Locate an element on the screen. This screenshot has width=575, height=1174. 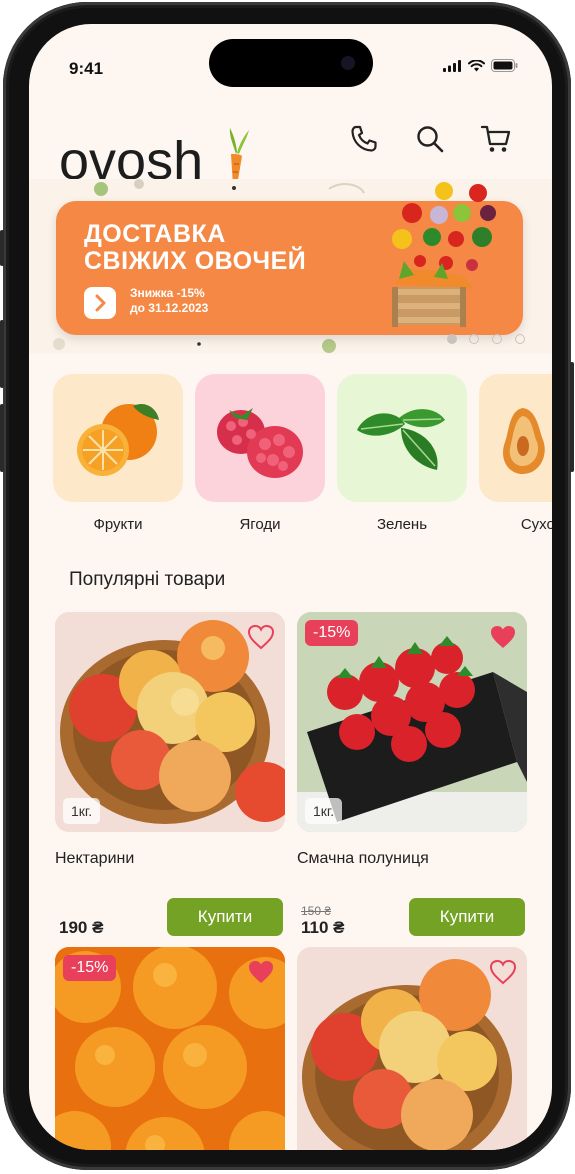
category-greens-tile is located at coordinates (402, 438).